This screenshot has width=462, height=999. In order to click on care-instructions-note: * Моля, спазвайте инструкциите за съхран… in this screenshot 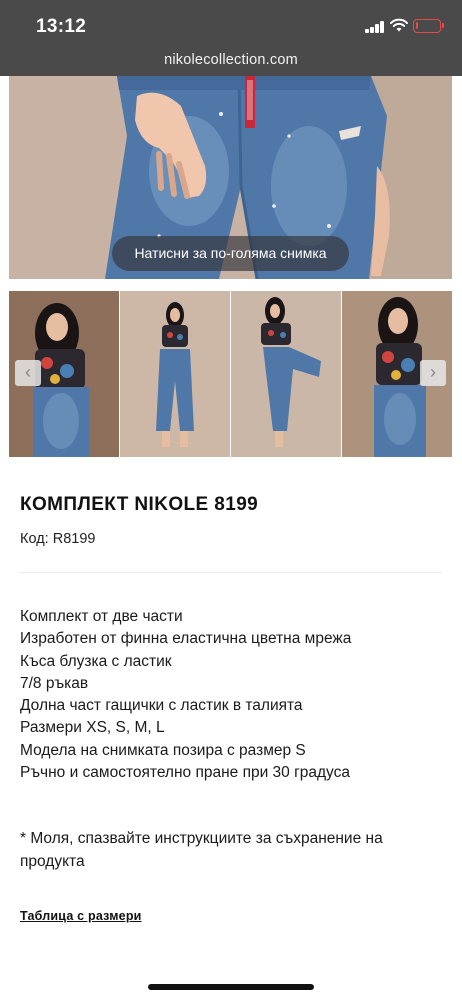, I will do `click(201, 850)`.